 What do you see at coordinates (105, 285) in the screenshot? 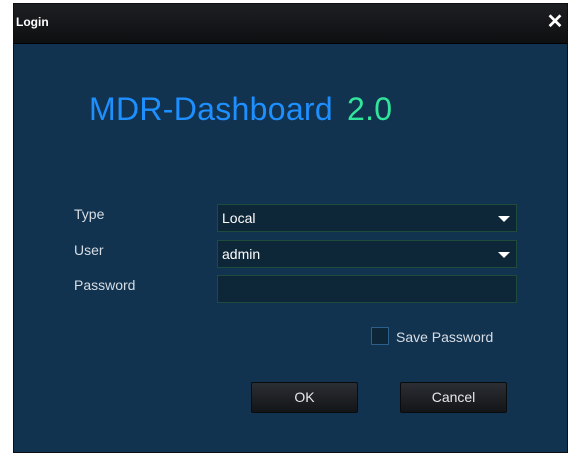
I see `password-label: Password` at bounding box center [105, 285].